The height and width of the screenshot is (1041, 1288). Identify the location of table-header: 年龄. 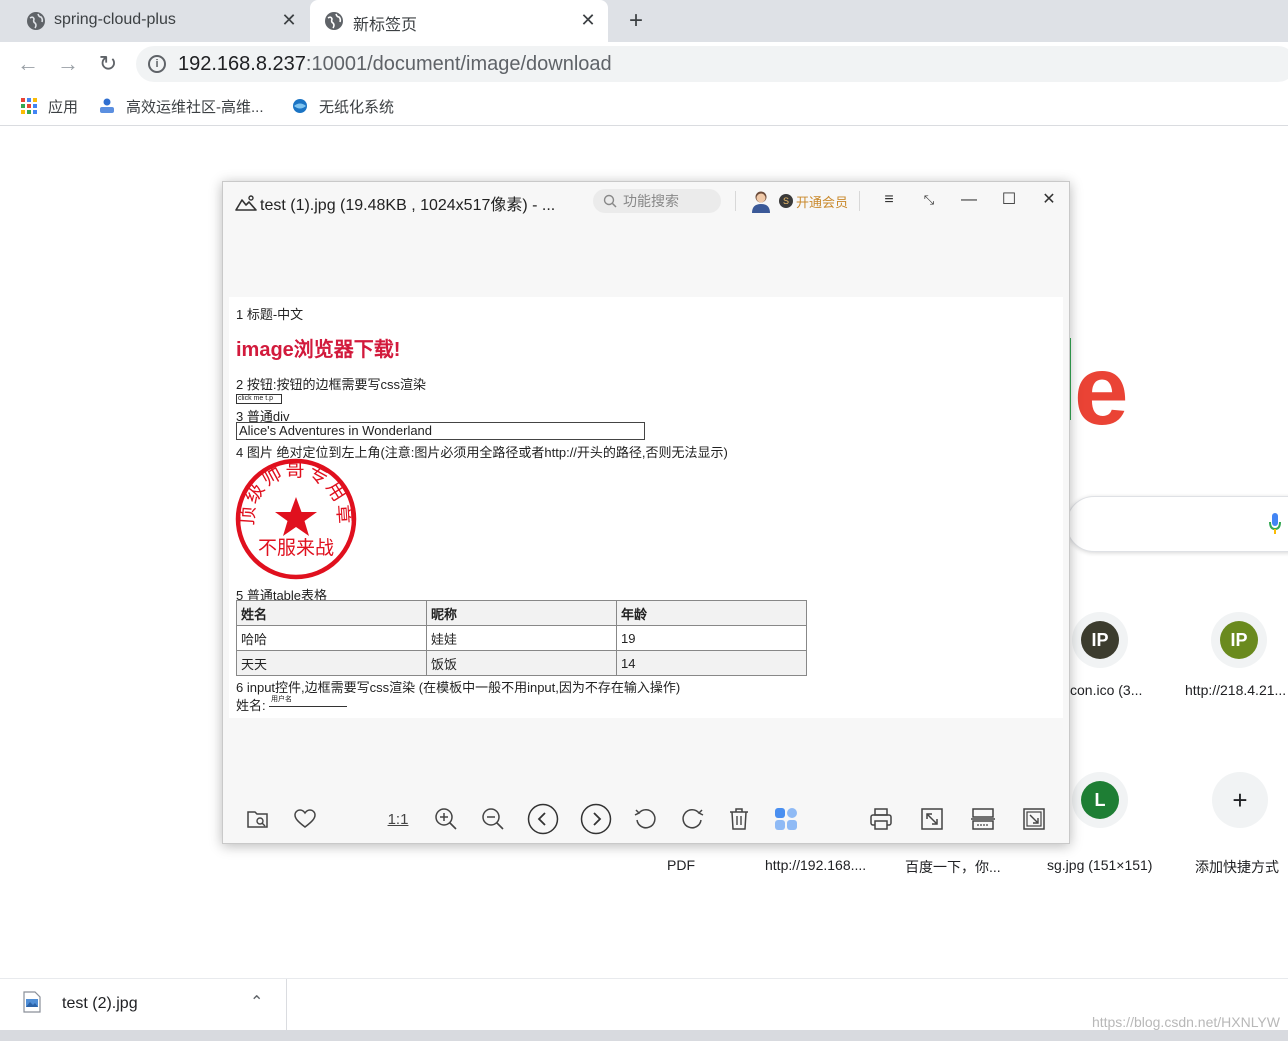
(711, 613).